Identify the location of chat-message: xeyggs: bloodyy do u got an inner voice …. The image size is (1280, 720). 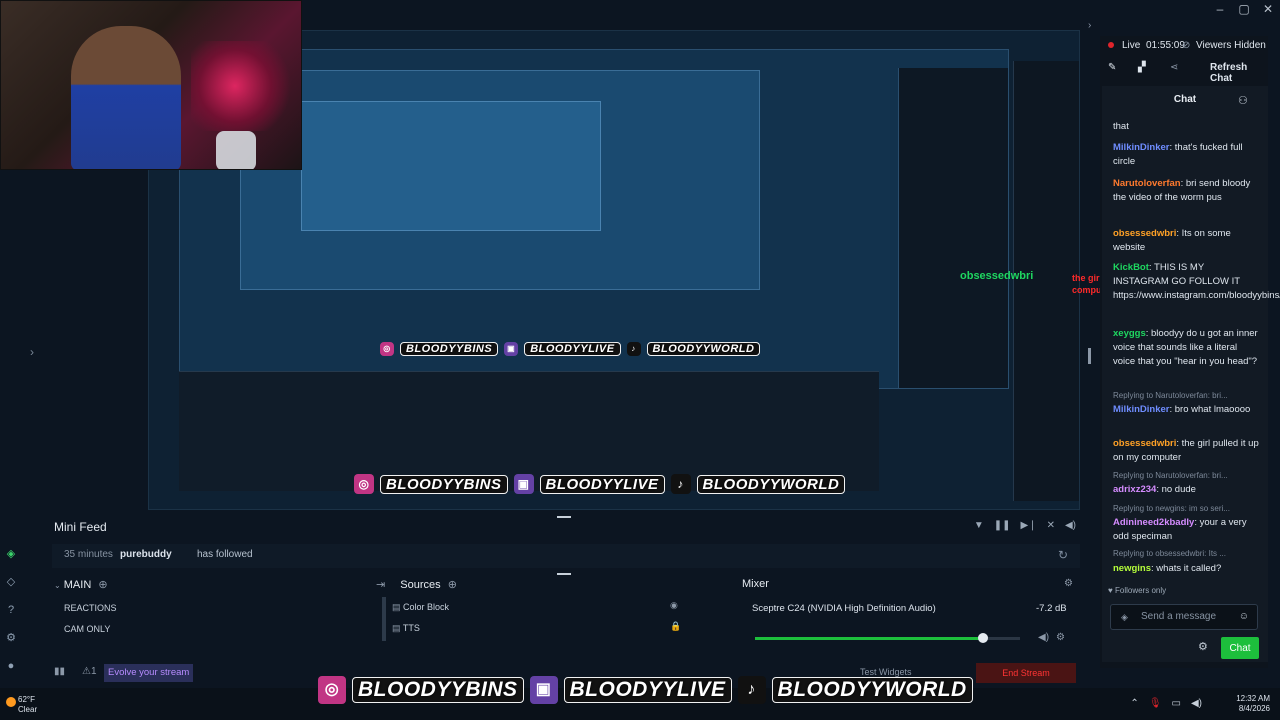
(1187, 348).